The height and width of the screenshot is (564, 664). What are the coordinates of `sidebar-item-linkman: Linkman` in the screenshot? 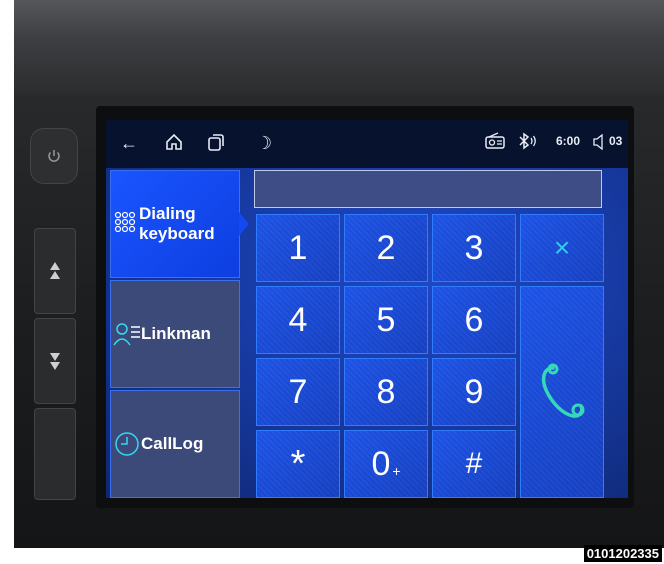 It's located at (175, 334).